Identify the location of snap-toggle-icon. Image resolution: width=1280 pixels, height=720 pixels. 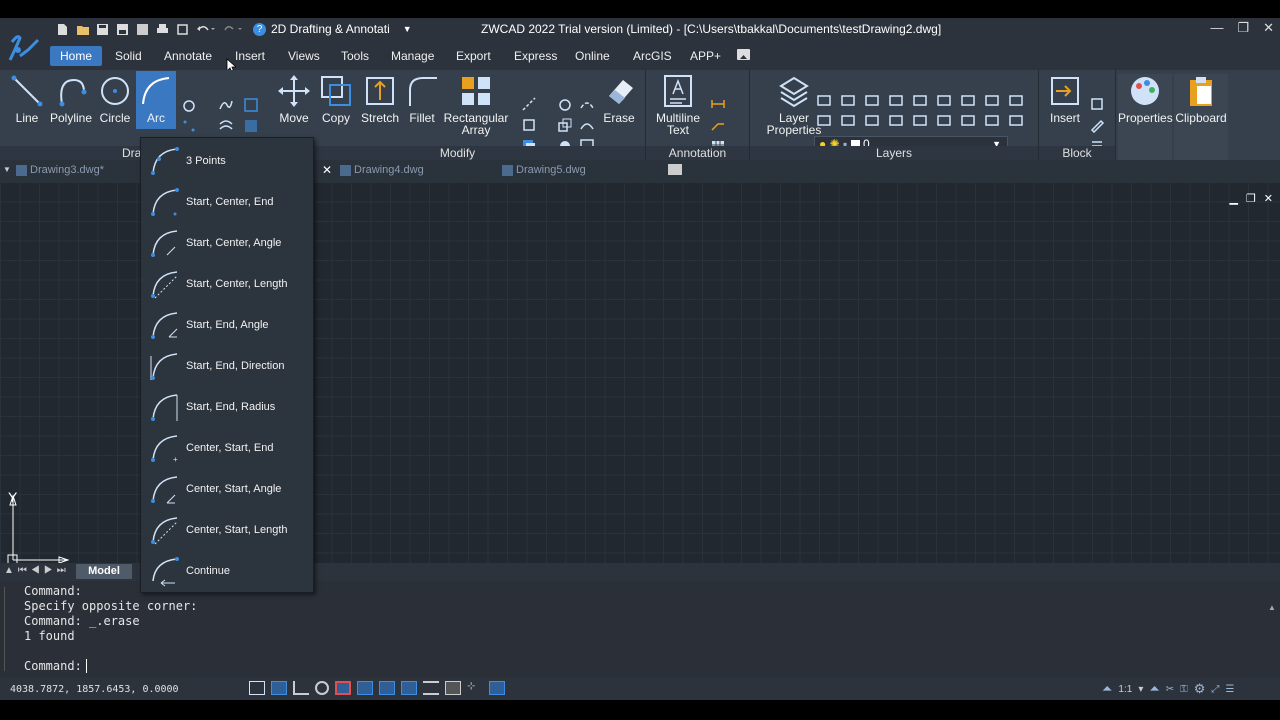
(279, 688).